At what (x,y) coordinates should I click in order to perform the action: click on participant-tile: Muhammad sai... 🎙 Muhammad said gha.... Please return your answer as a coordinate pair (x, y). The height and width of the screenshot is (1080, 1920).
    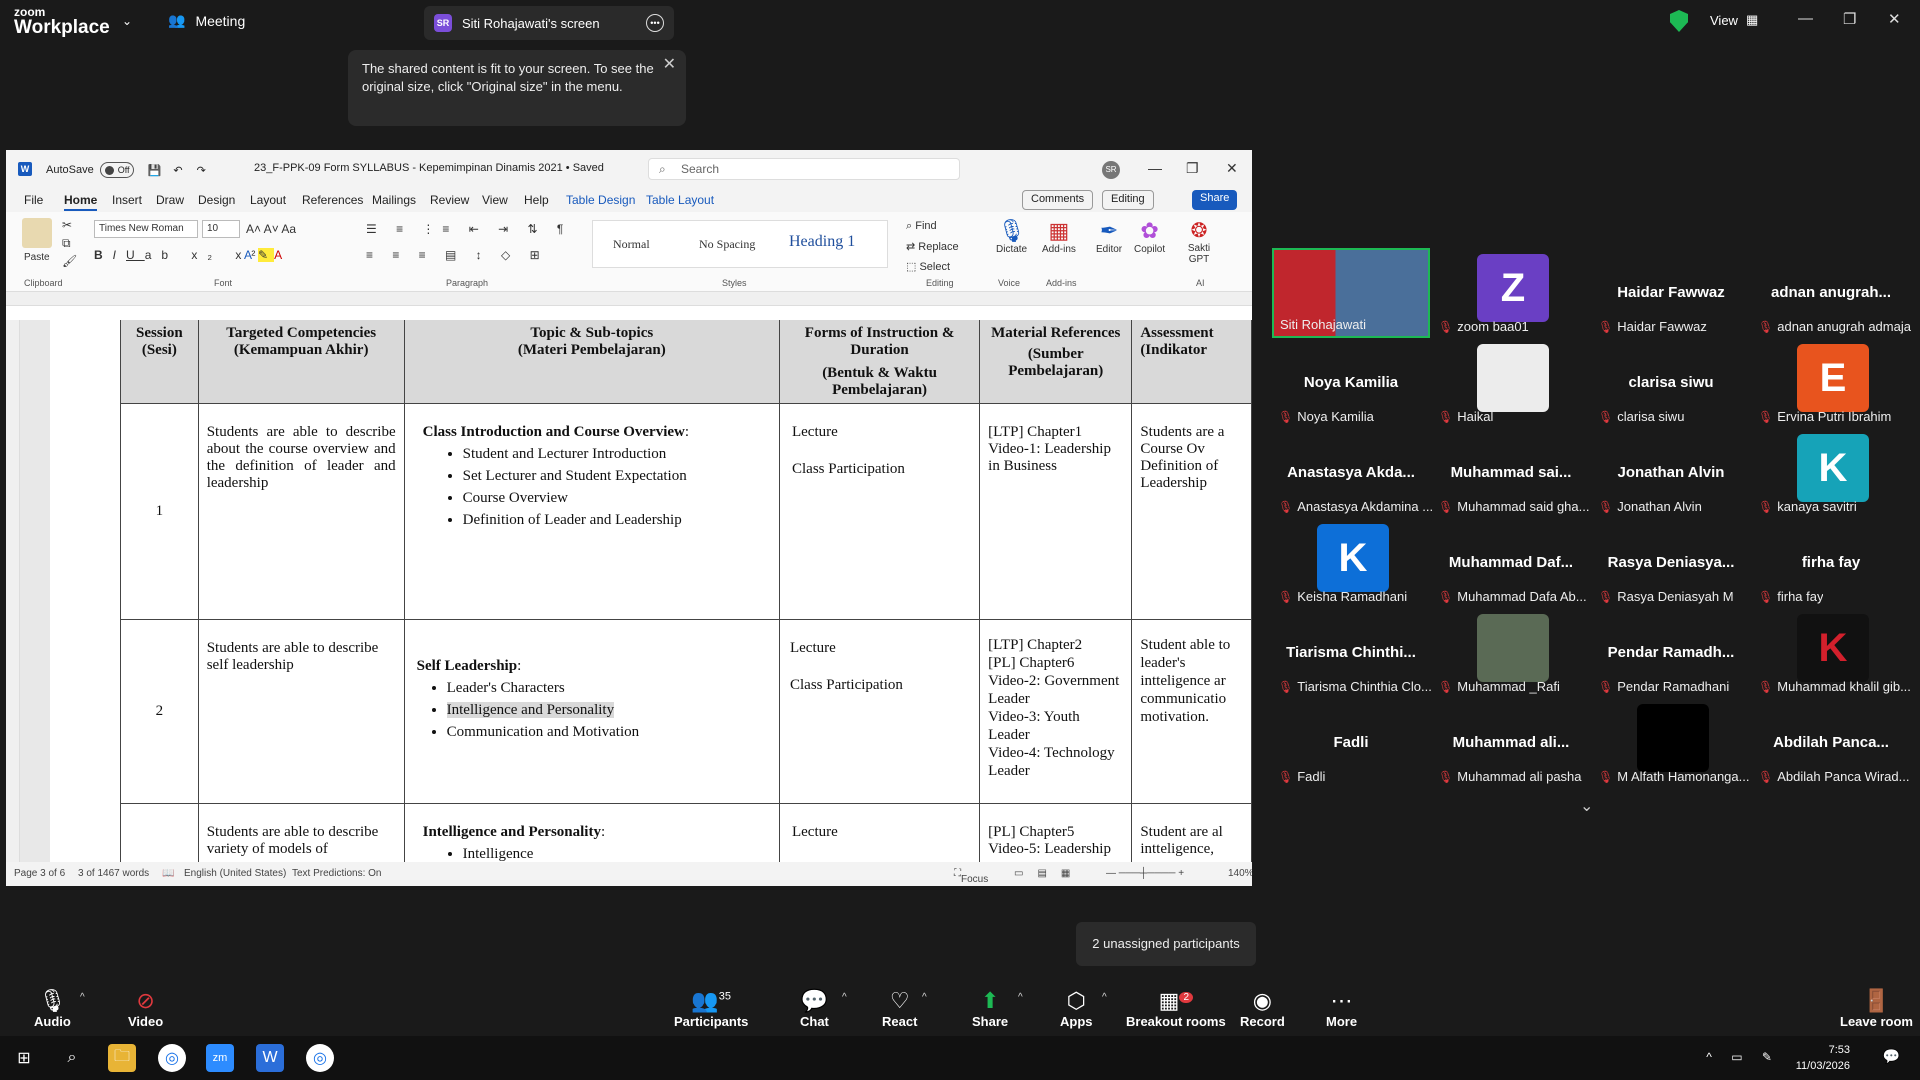
    Looking at the image, I should click on (1511, 474).